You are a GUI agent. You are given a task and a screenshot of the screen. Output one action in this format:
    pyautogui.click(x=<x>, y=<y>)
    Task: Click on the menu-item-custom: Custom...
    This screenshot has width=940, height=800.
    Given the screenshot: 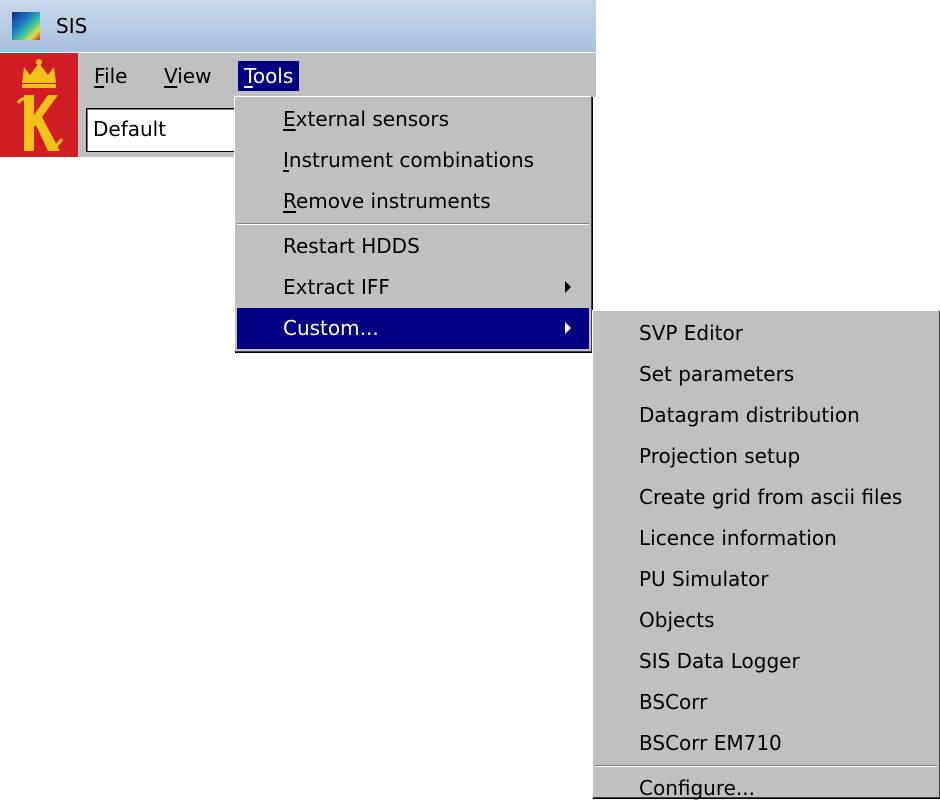 What is the action you would take?
    pyautogui.click(x=413, y=328)
    